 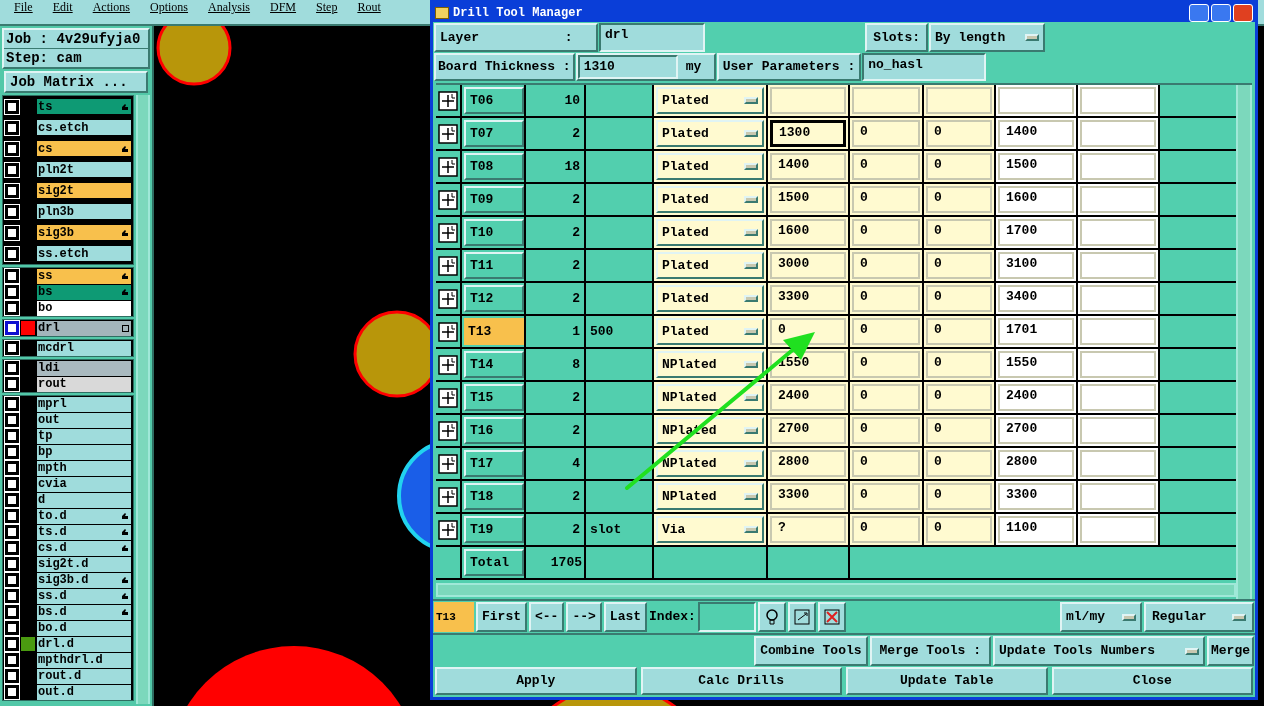 What do you see at coordinates (84, 484) in the screenshot?
I see `layer-item: cvia` at bounding box center [84, 484].